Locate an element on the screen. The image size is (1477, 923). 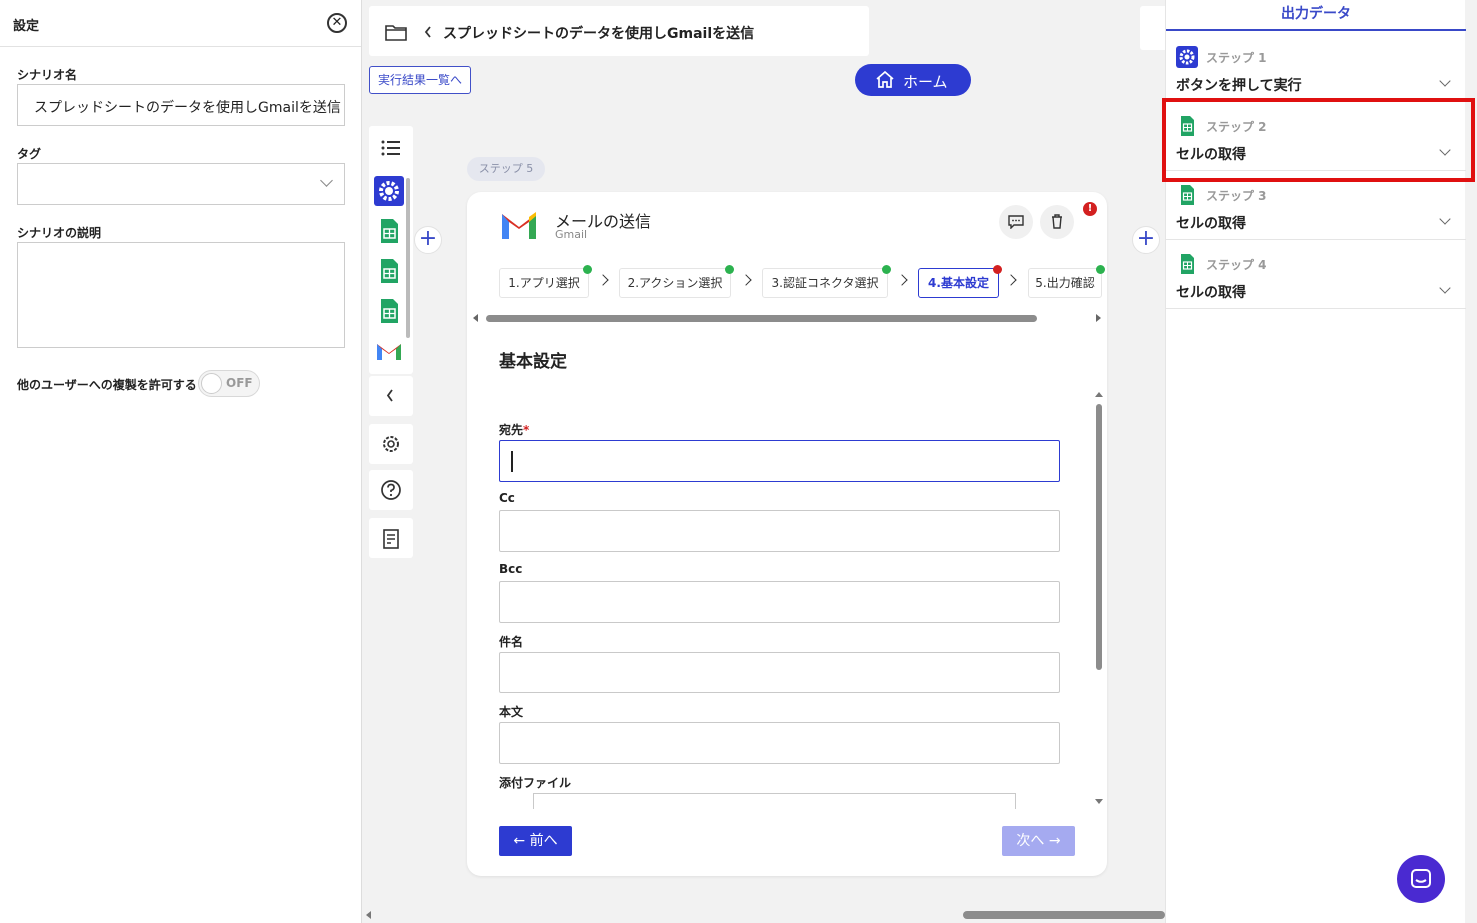
section-title: 基本設定 is located at coordinates (533, 362).